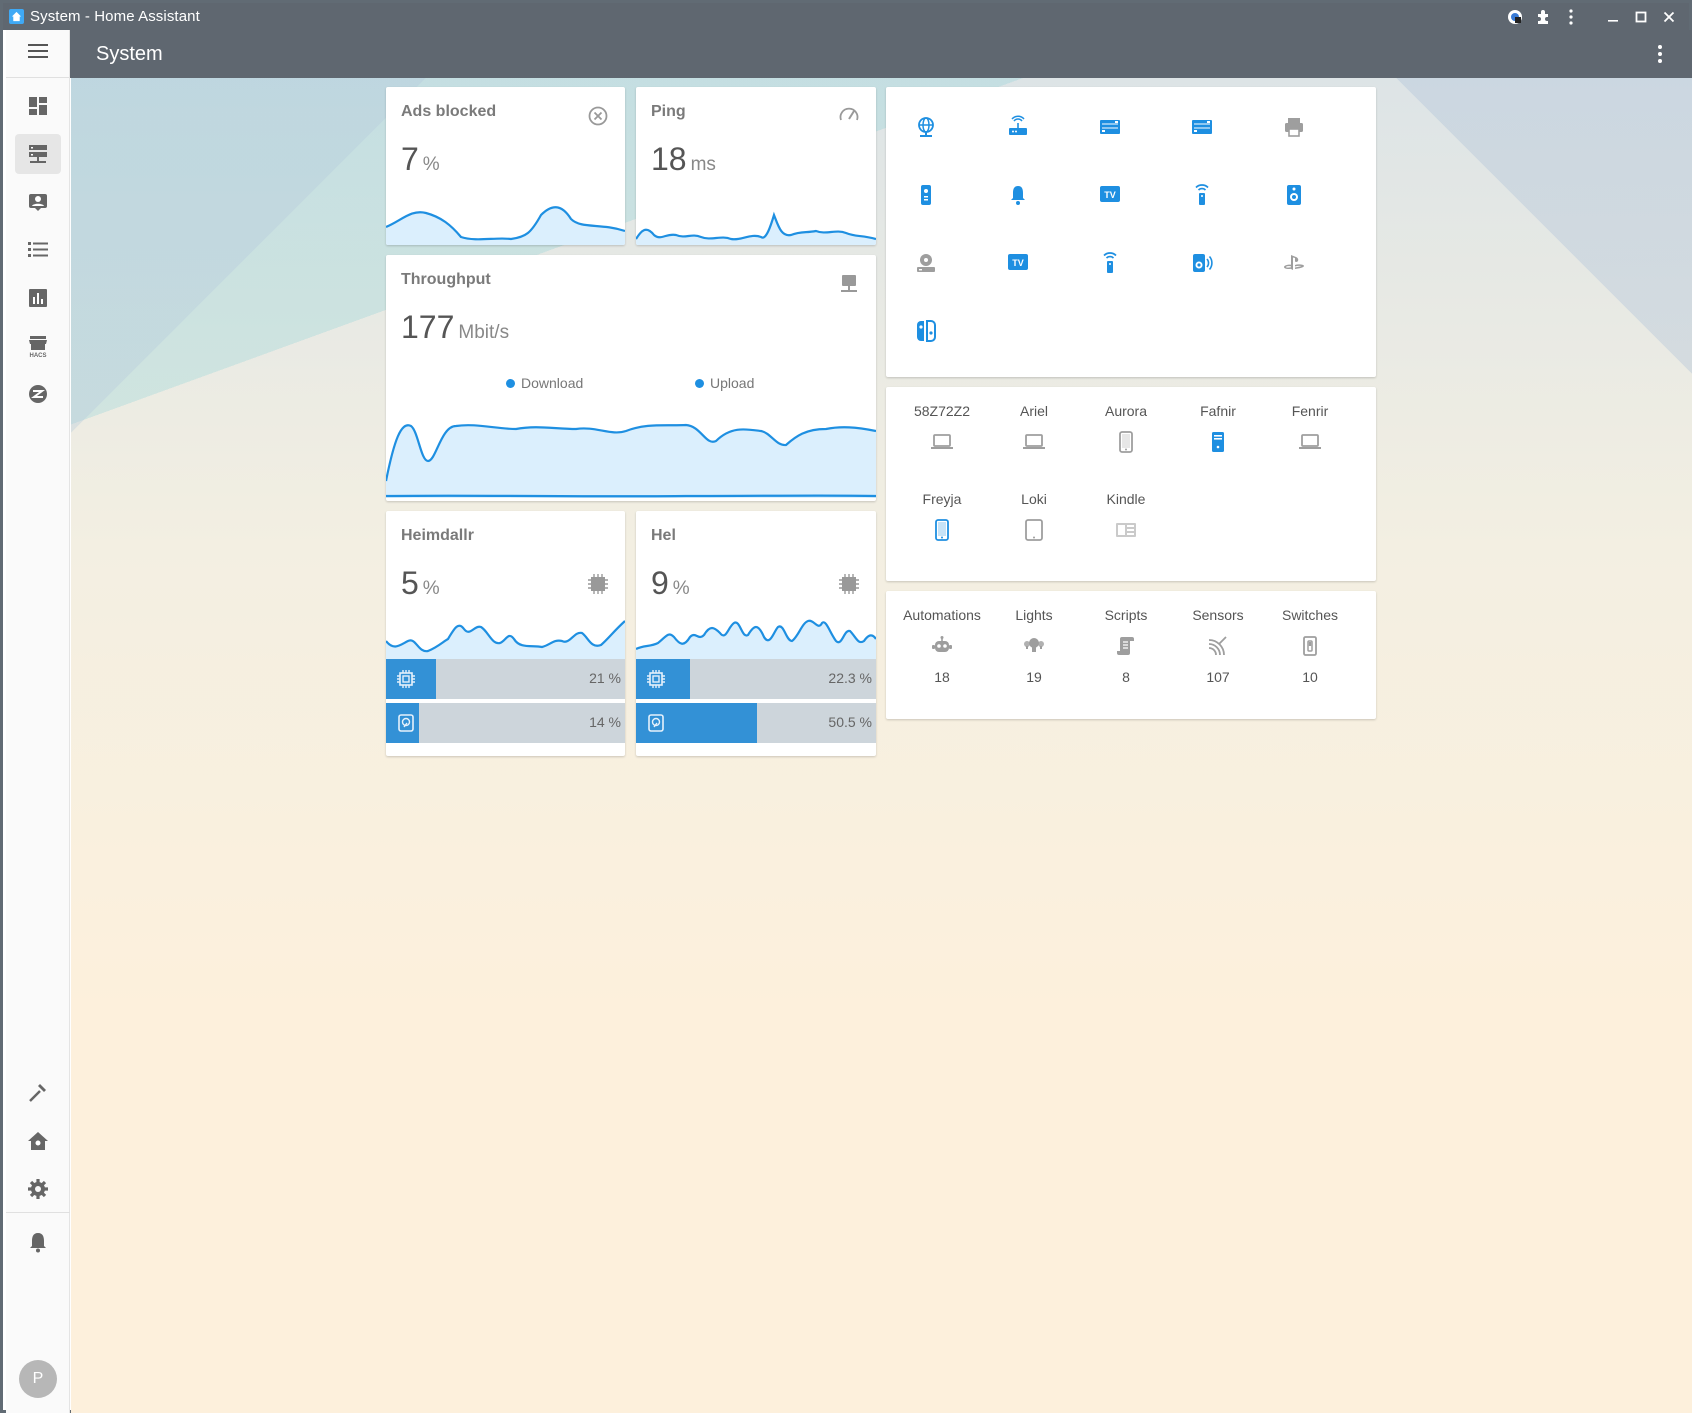  What do you see at coordinates (38, 1212) in the screenshot?
I see `sidebar-divider` at bounding box center [38, 1212].